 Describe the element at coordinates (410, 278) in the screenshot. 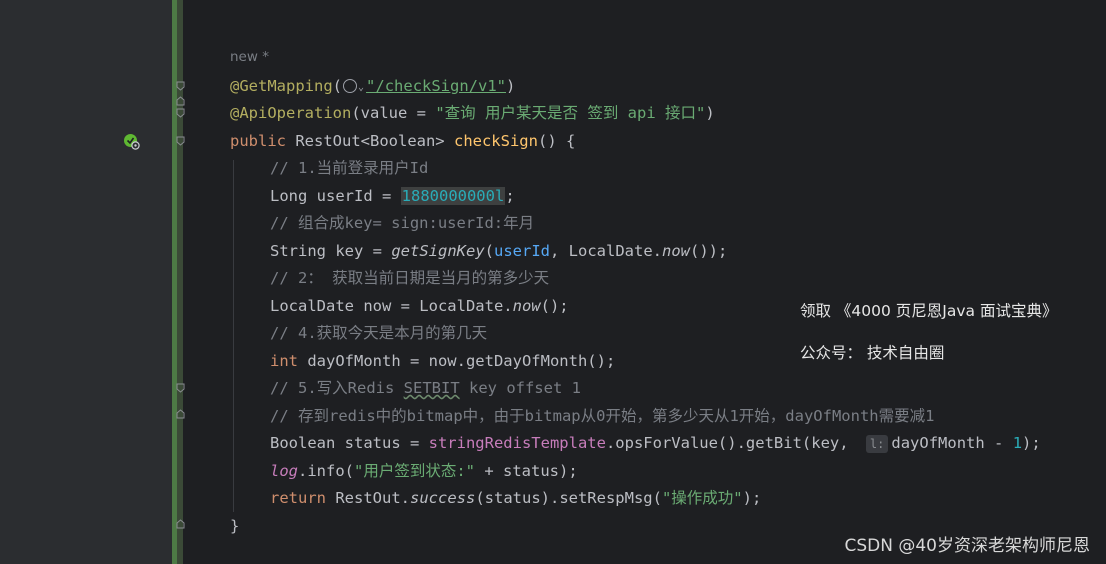

I see `comment: // 2： 获取当前日期是当月的第多少天` at that location.